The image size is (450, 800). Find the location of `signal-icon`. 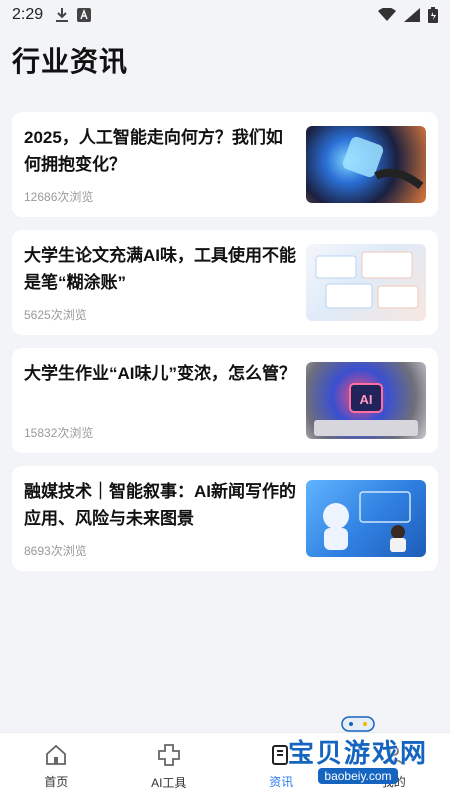

signal-icon is located at coordinates (412, 15).